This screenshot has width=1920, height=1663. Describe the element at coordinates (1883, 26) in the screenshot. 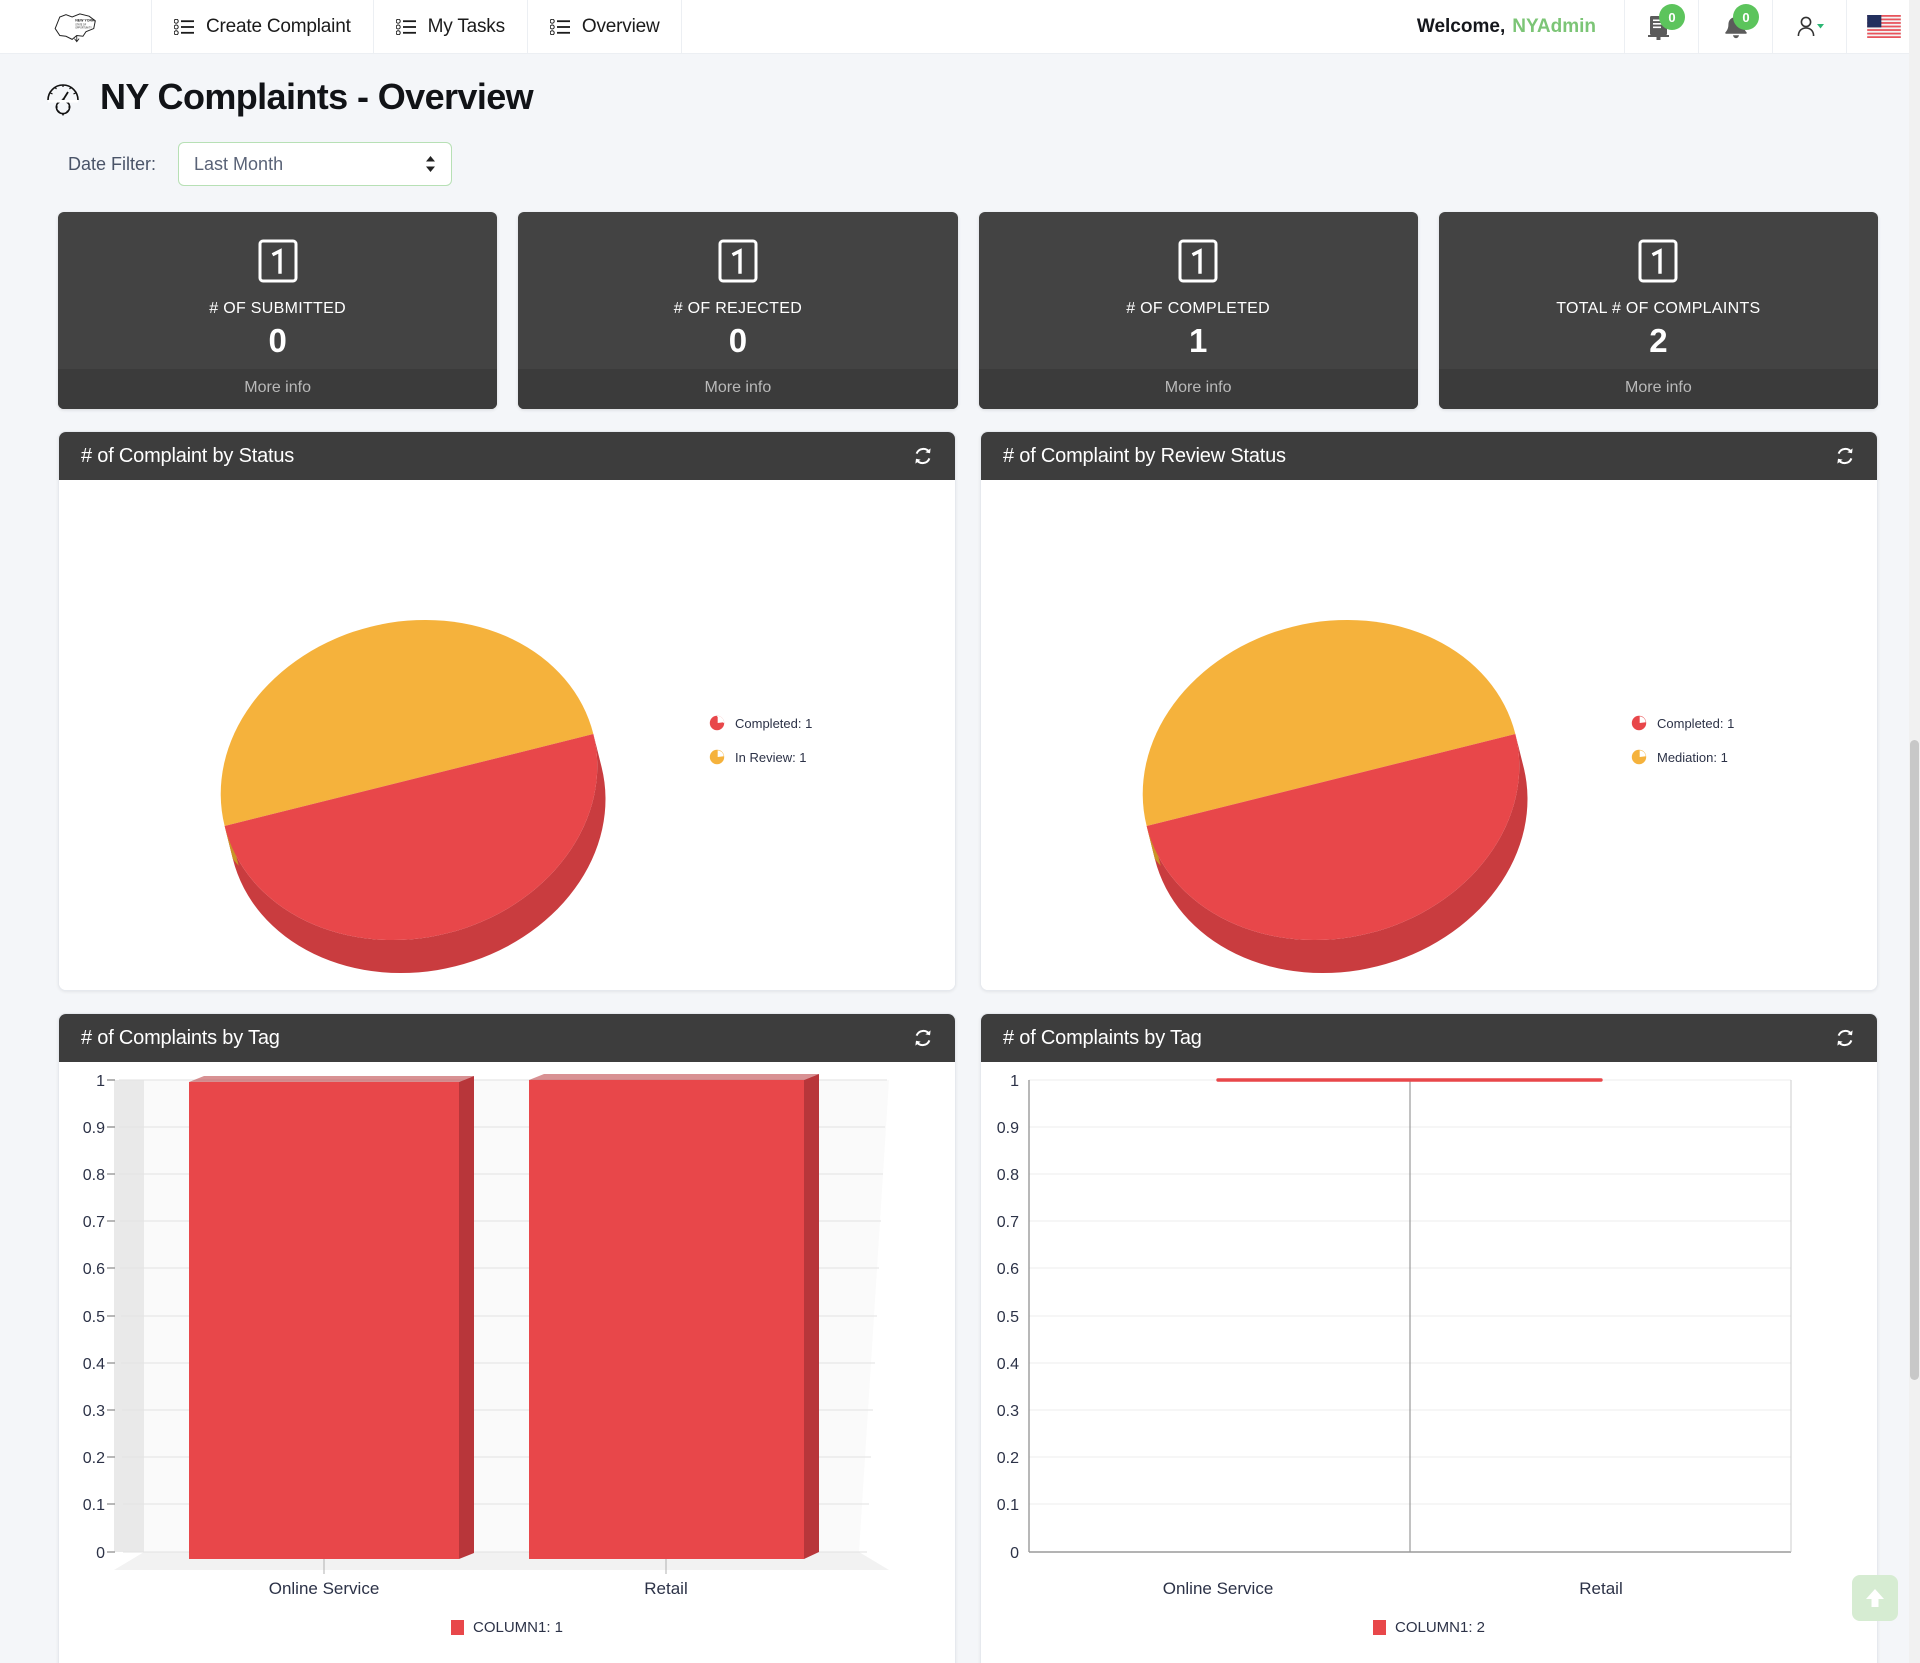

I see `us-flag-icon` at that location.